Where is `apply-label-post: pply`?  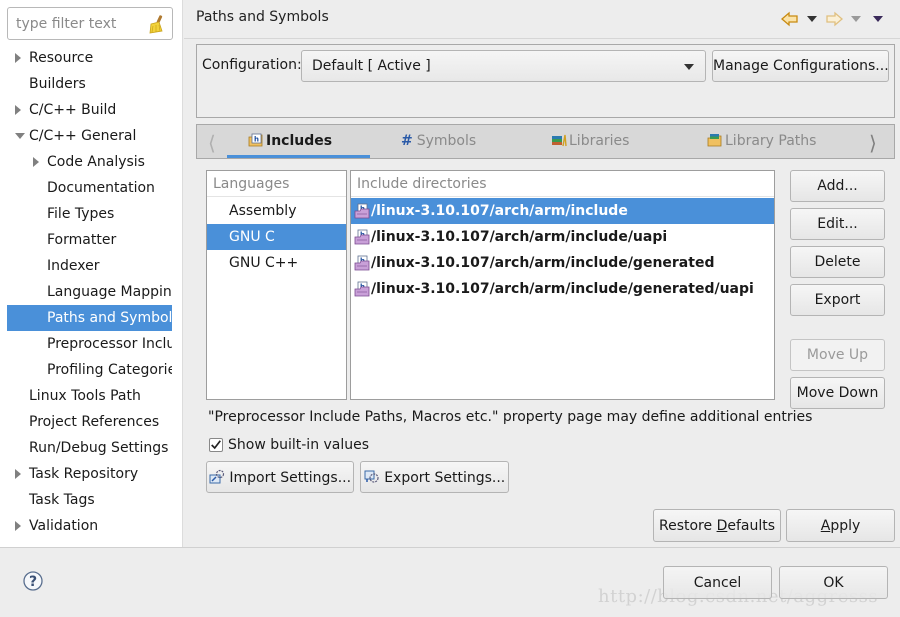 apply-label-post: pply is located at coordinates (845, 525).